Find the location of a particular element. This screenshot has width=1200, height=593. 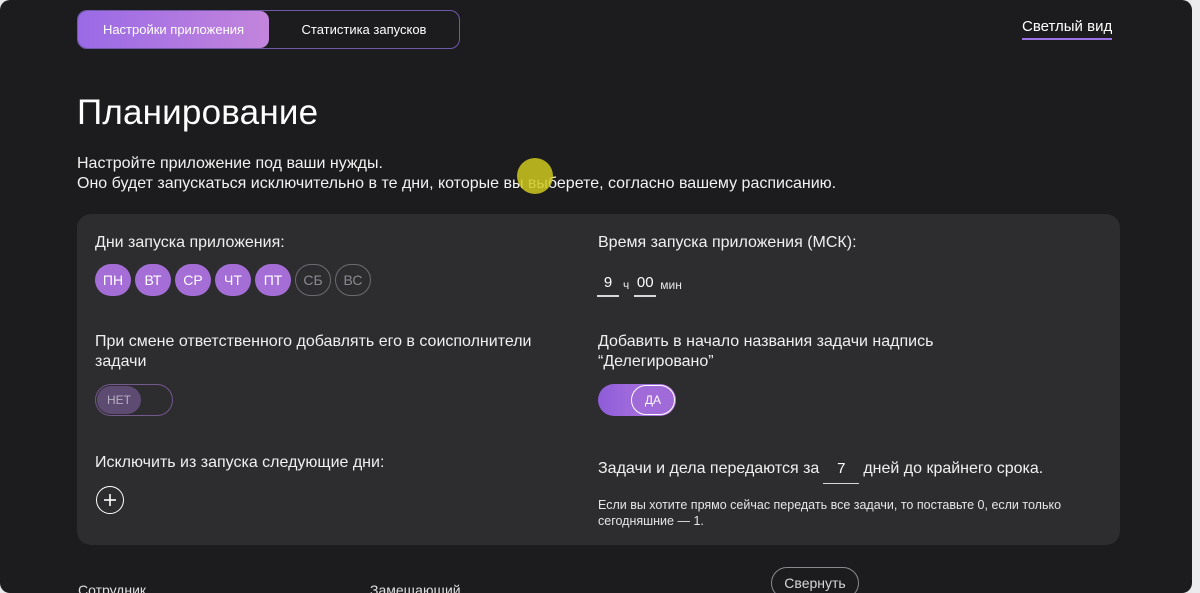

plus-icon is located at coordinates (110, 500).